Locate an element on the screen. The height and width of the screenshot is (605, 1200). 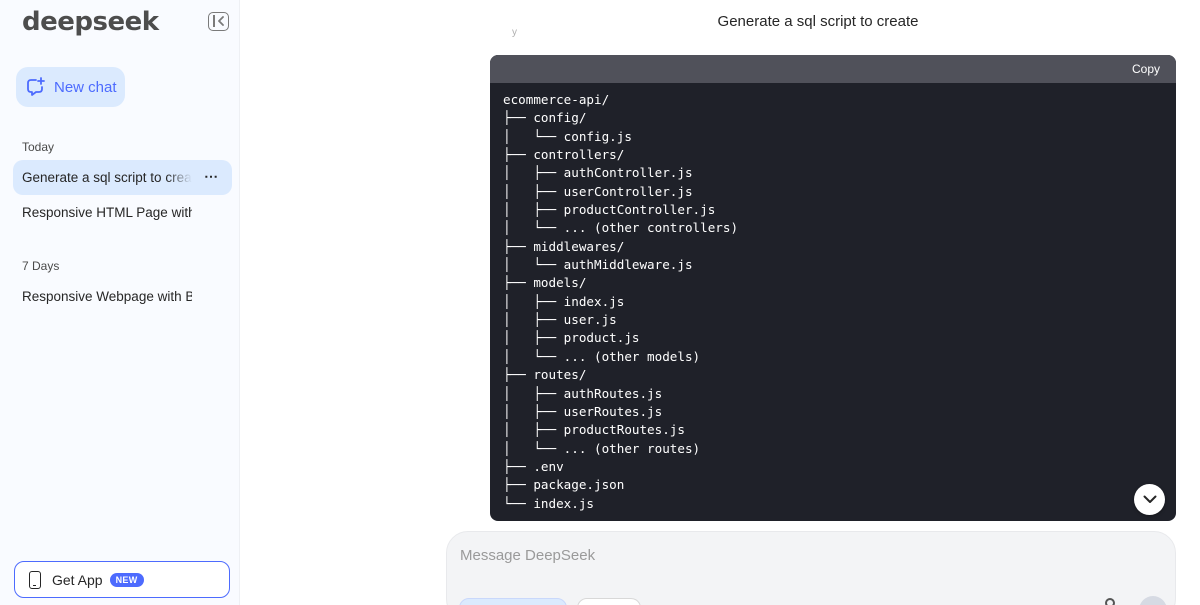
code-line: ├── models/ is located at coordinates (545, 283).